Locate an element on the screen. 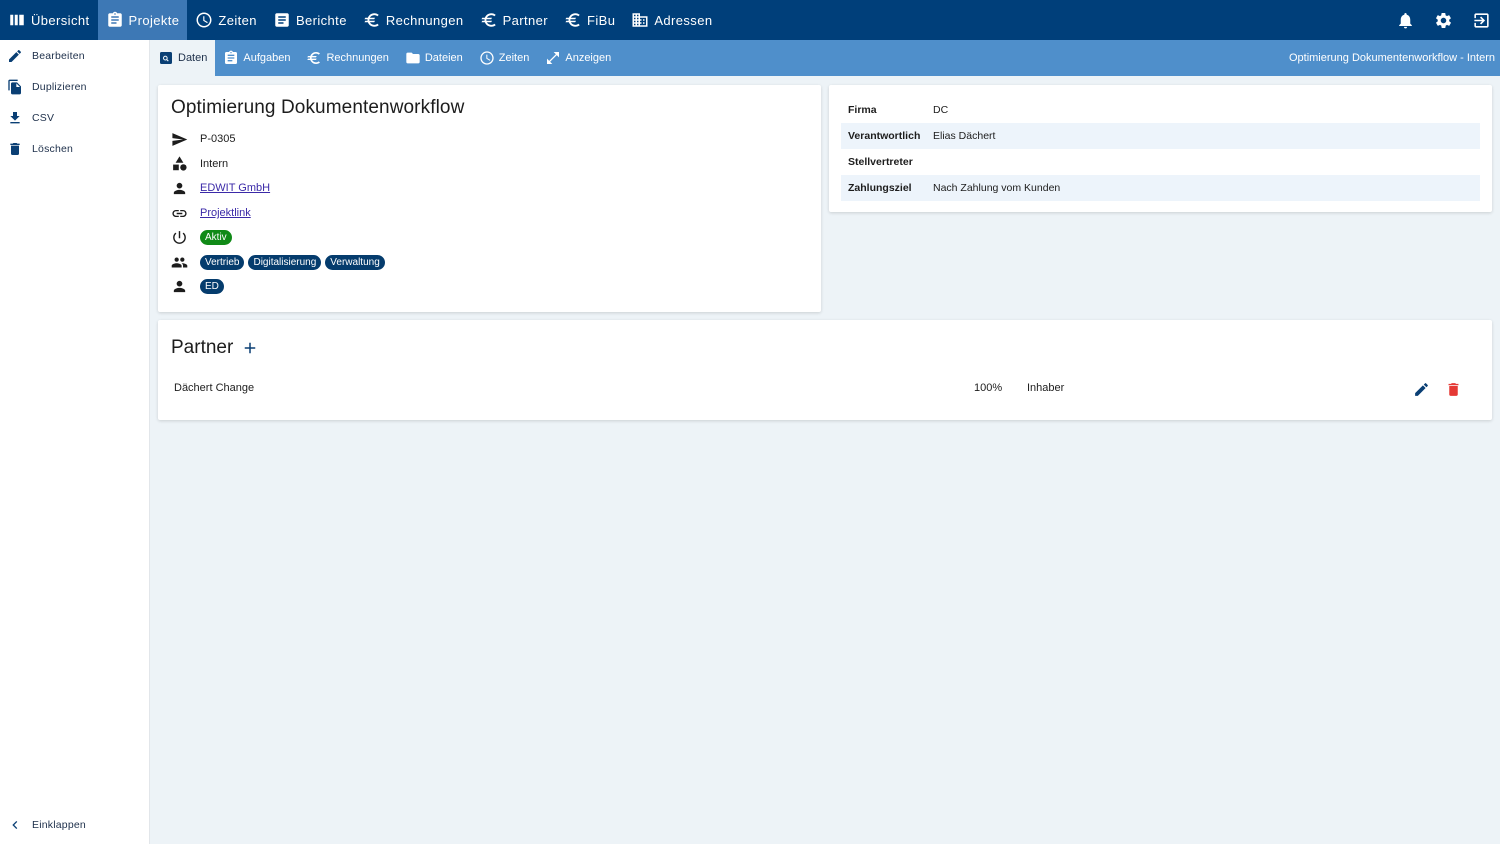 The width and height of the screenshot is (1500, 844). partner-section-title: Partner is located at coordinates (825, 348).